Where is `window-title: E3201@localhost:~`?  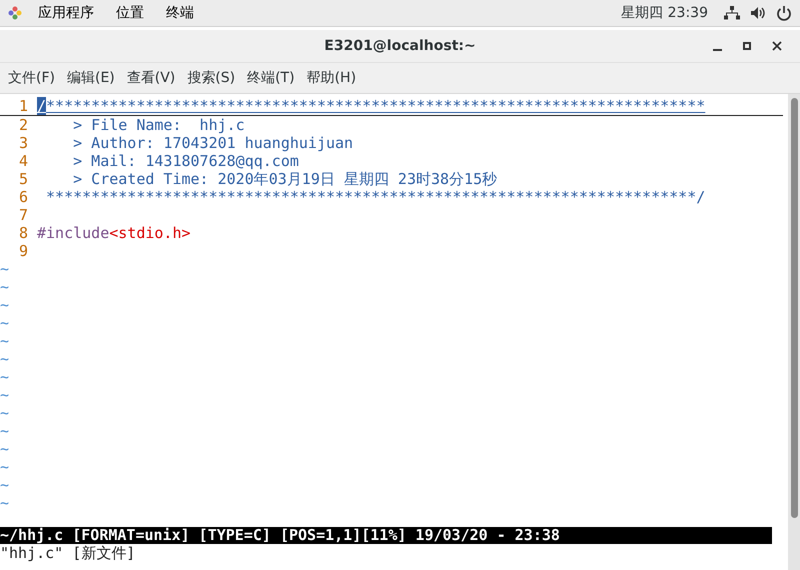
window-title: E3201@localhost:~ is located at coordinates (400, 46).